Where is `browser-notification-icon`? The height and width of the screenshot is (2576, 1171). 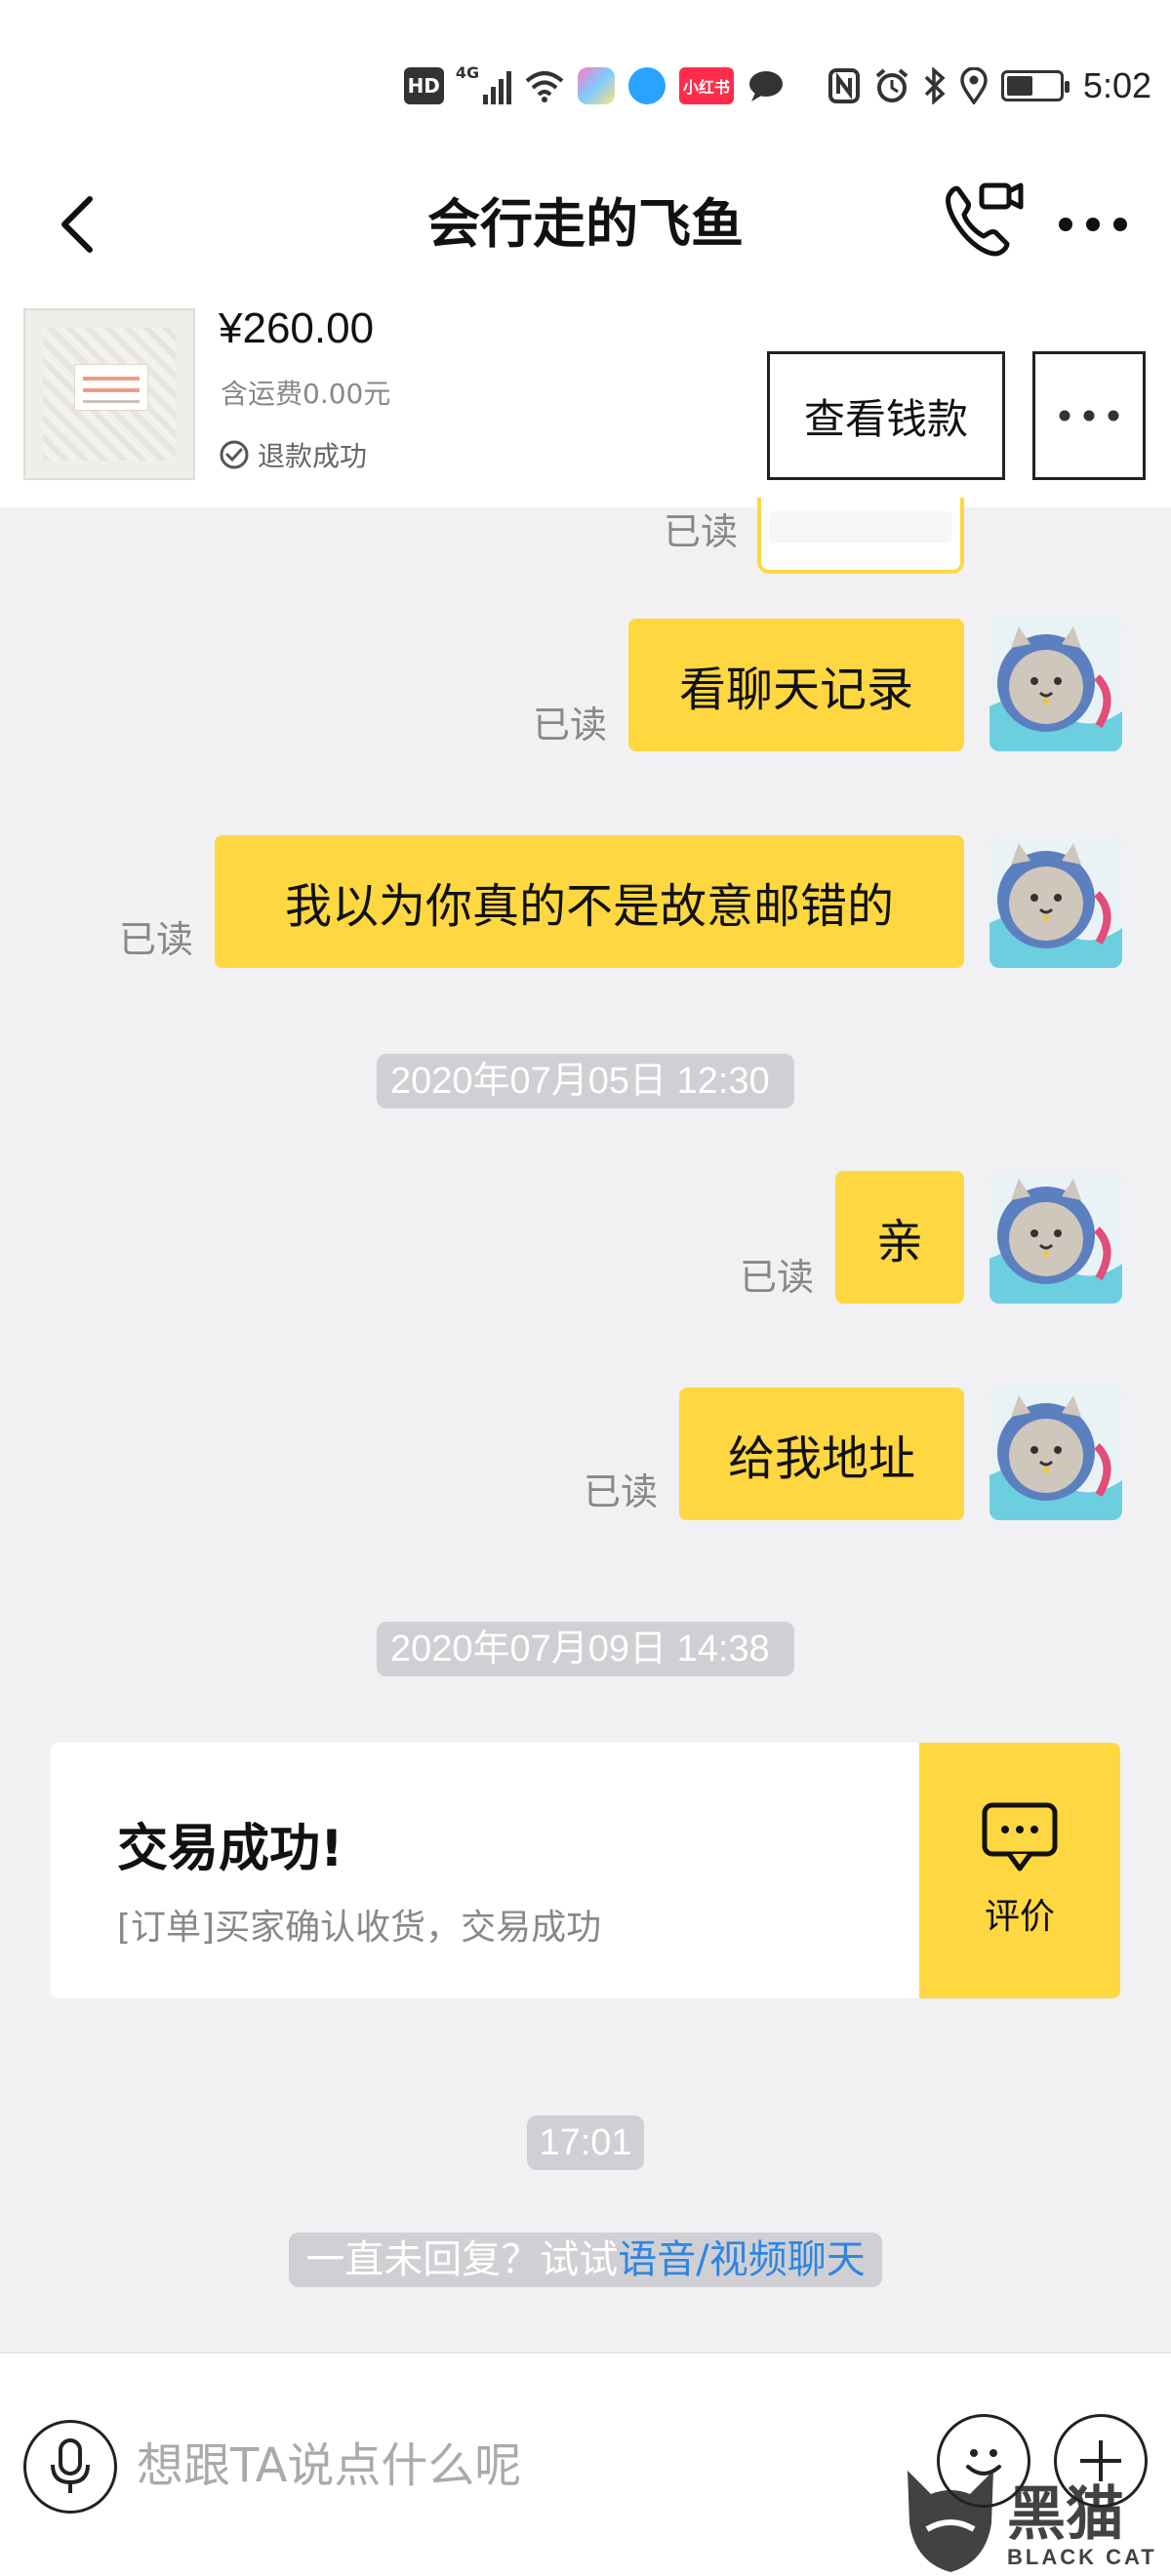
browser-notification-icon is located at coordinates (646, 85).